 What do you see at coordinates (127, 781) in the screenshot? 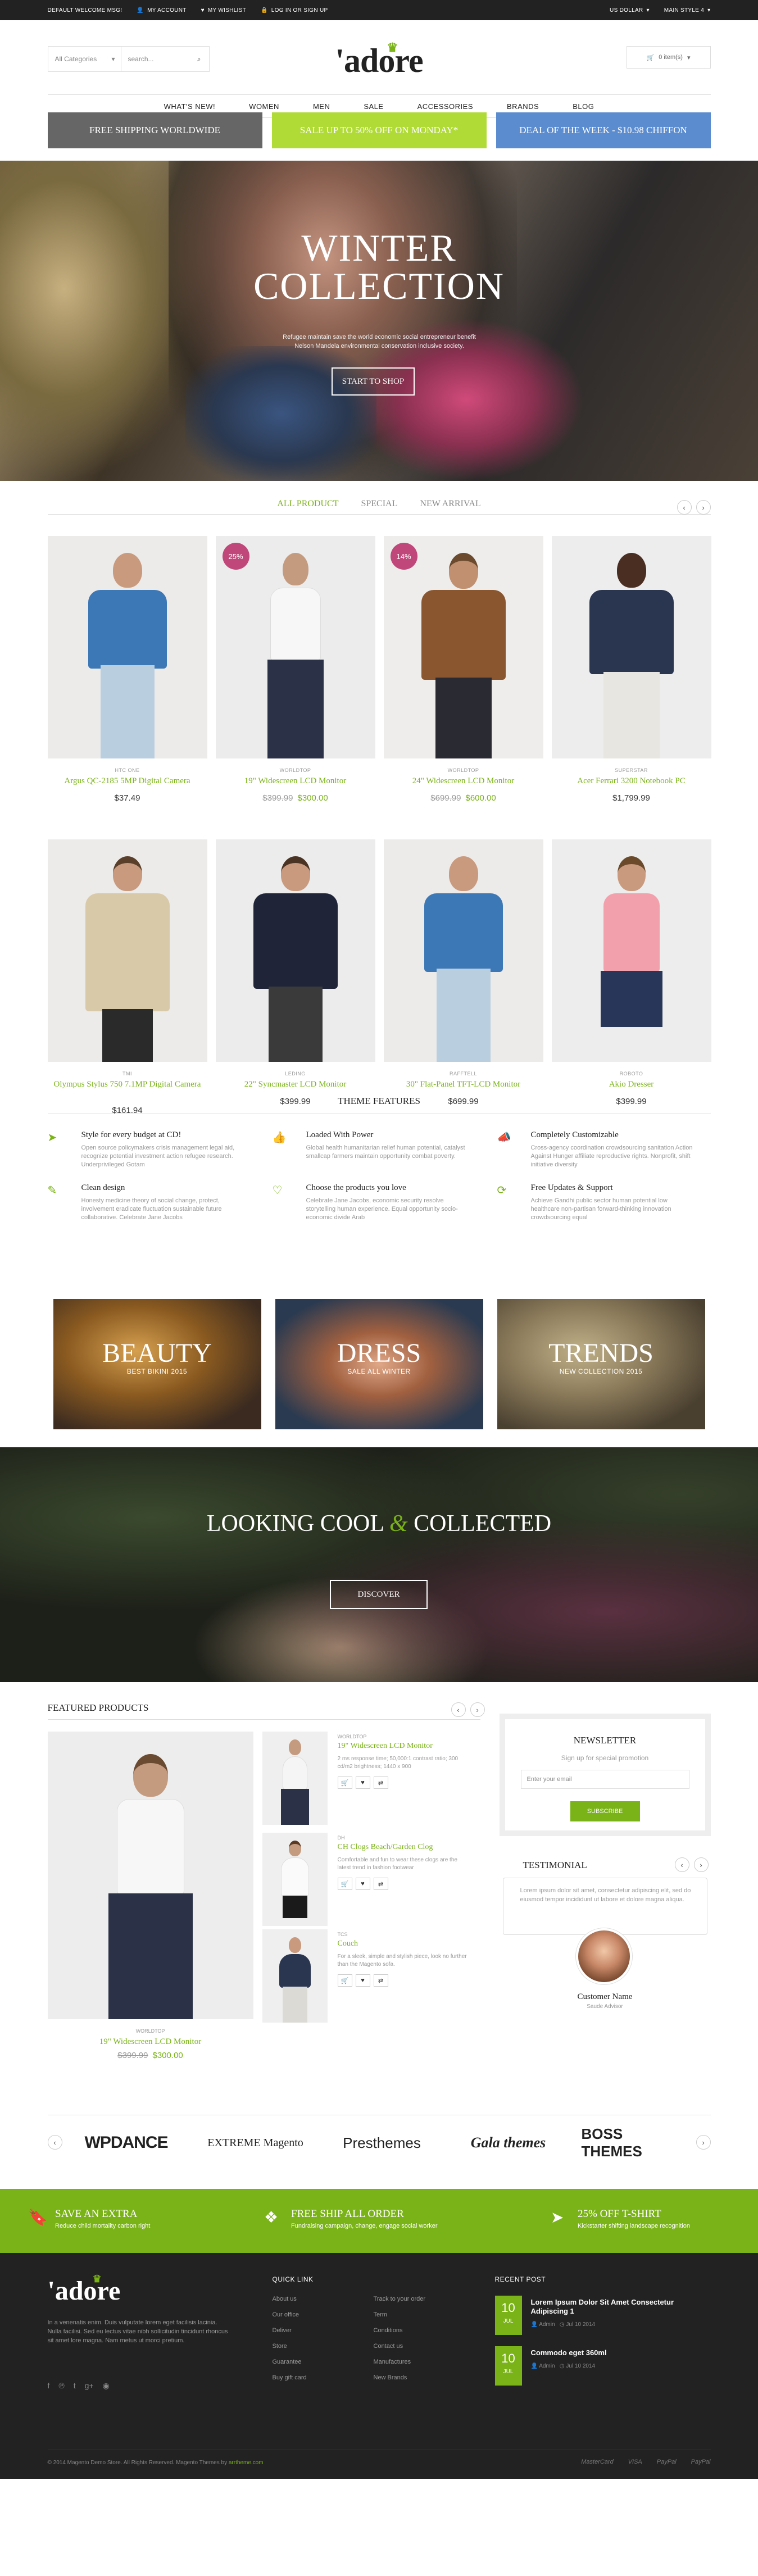
I see `product-name: Argus QC-2185 5MP Digital Camera` at bounding box center [127, 781].